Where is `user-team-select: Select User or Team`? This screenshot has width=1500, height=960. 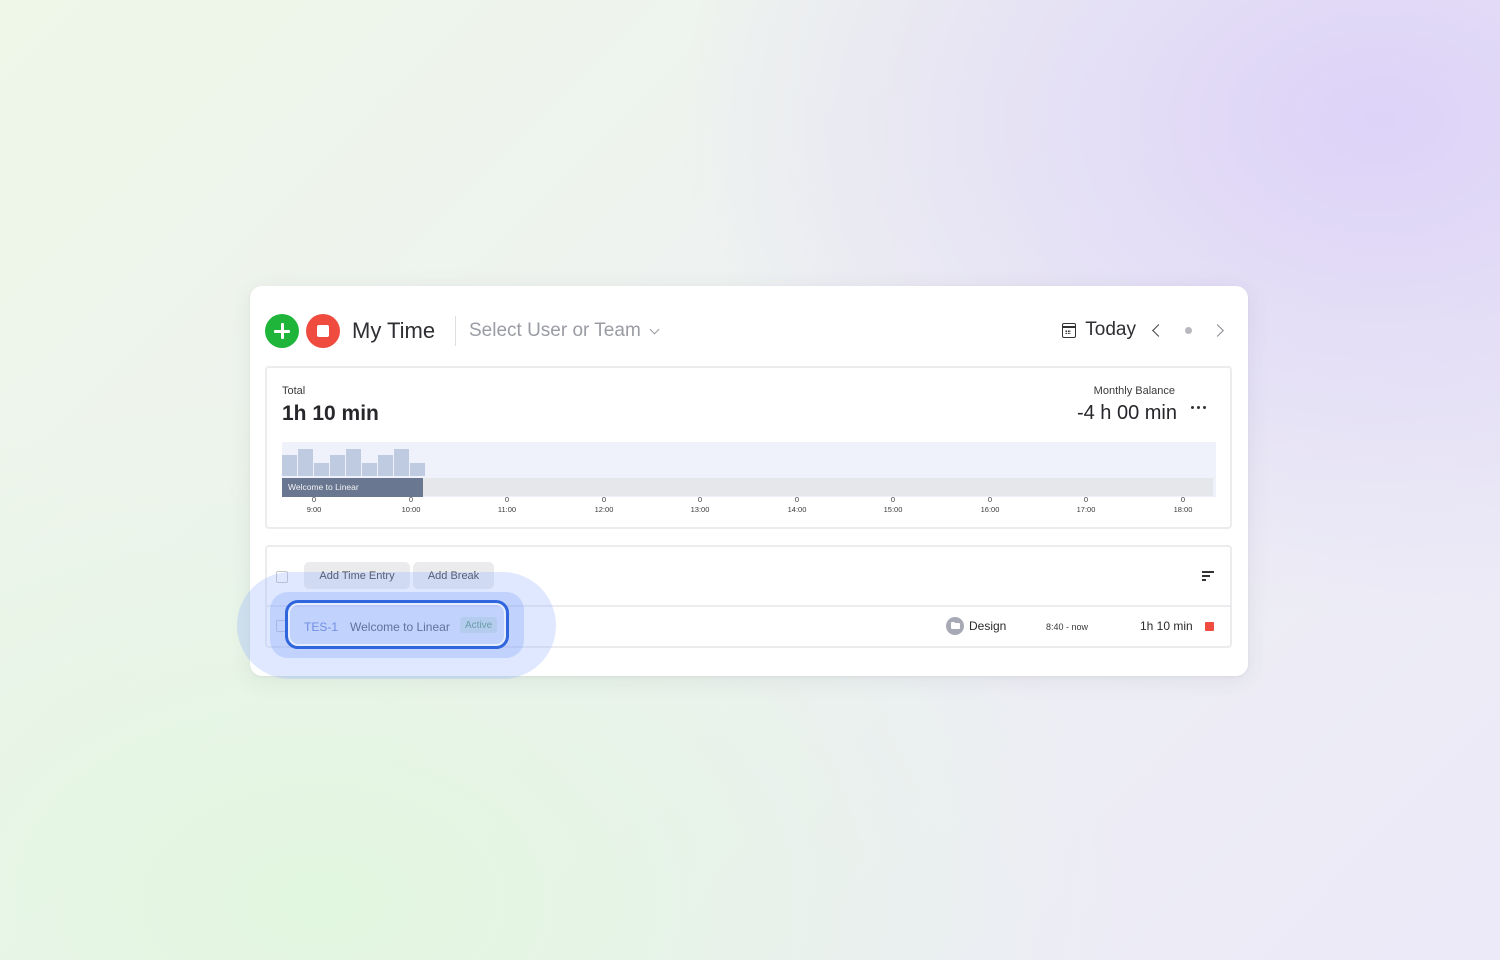 user-team-select: Select User or Team is located at coordinates (564, 331).